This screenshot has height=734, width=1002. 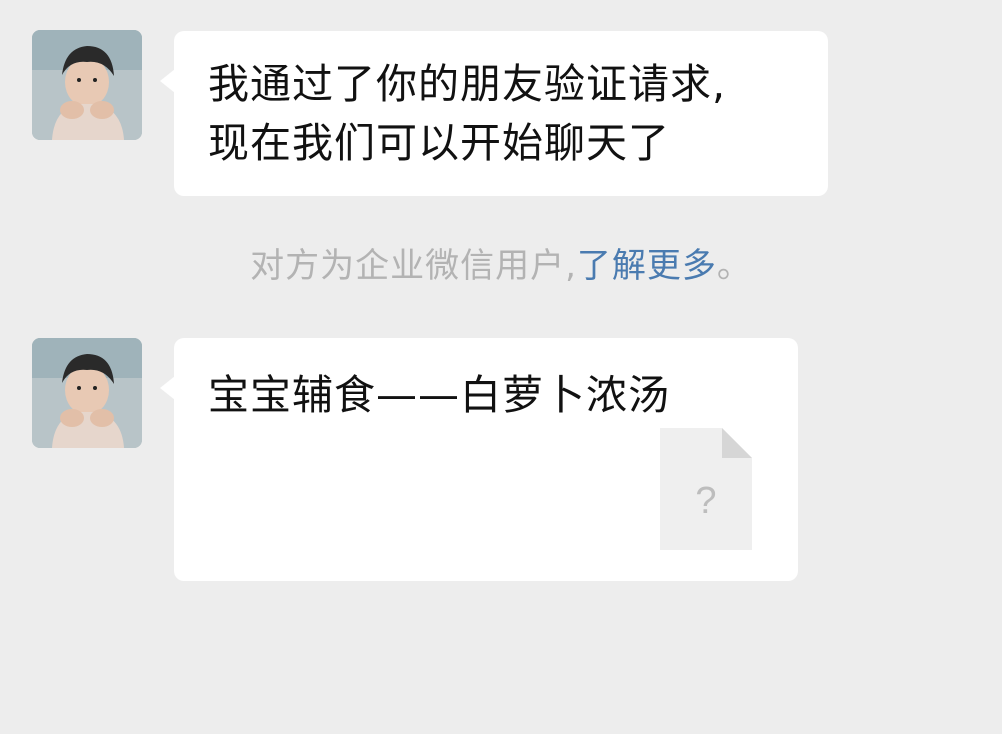 What do you see at coordinates (413, 266) in the screenshot?
I see `system-notice-text: 对方为企业微信用户,` at bounding box center [413, 266].